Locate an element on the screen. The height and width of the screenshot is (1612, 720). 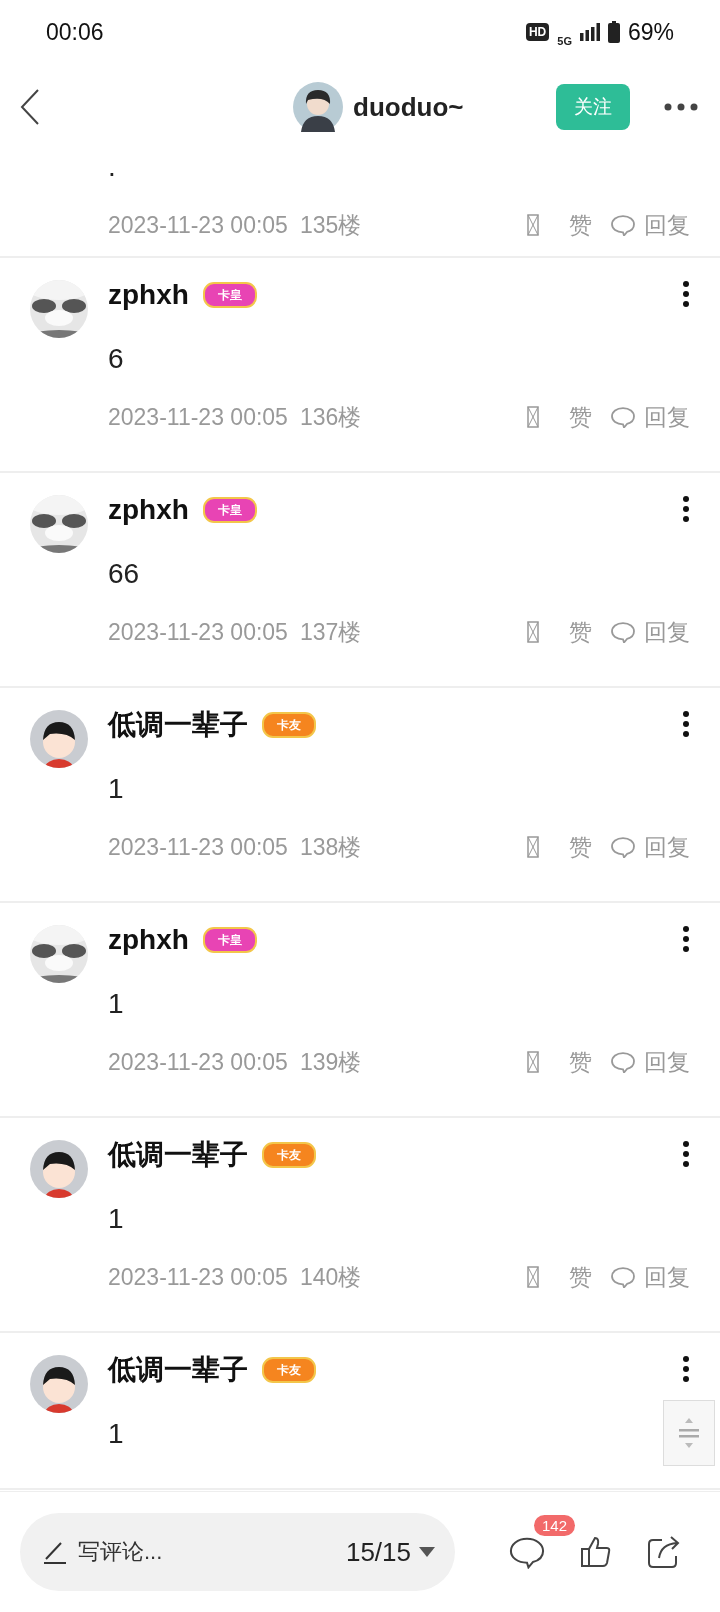
back-icon is located at coordinates (30, 107).